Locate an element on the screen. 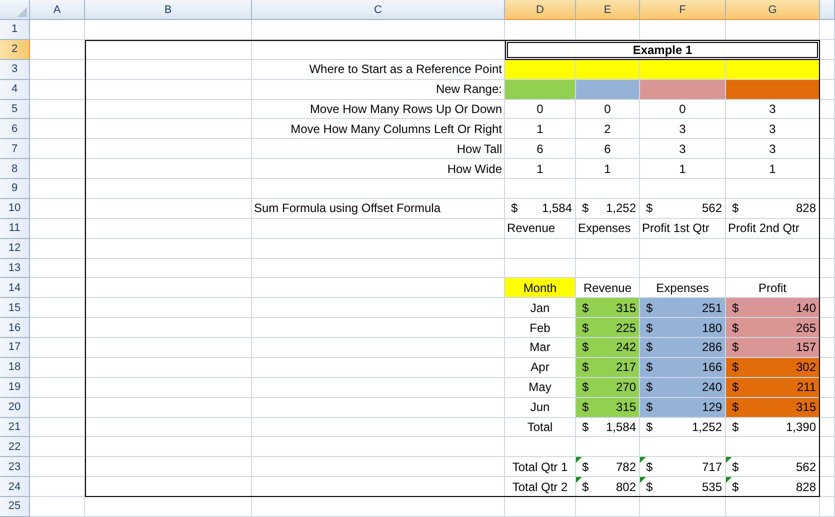 The height and width of the screenshot is (517, 835). row-header: 4 is located at coordinates (15, 90).